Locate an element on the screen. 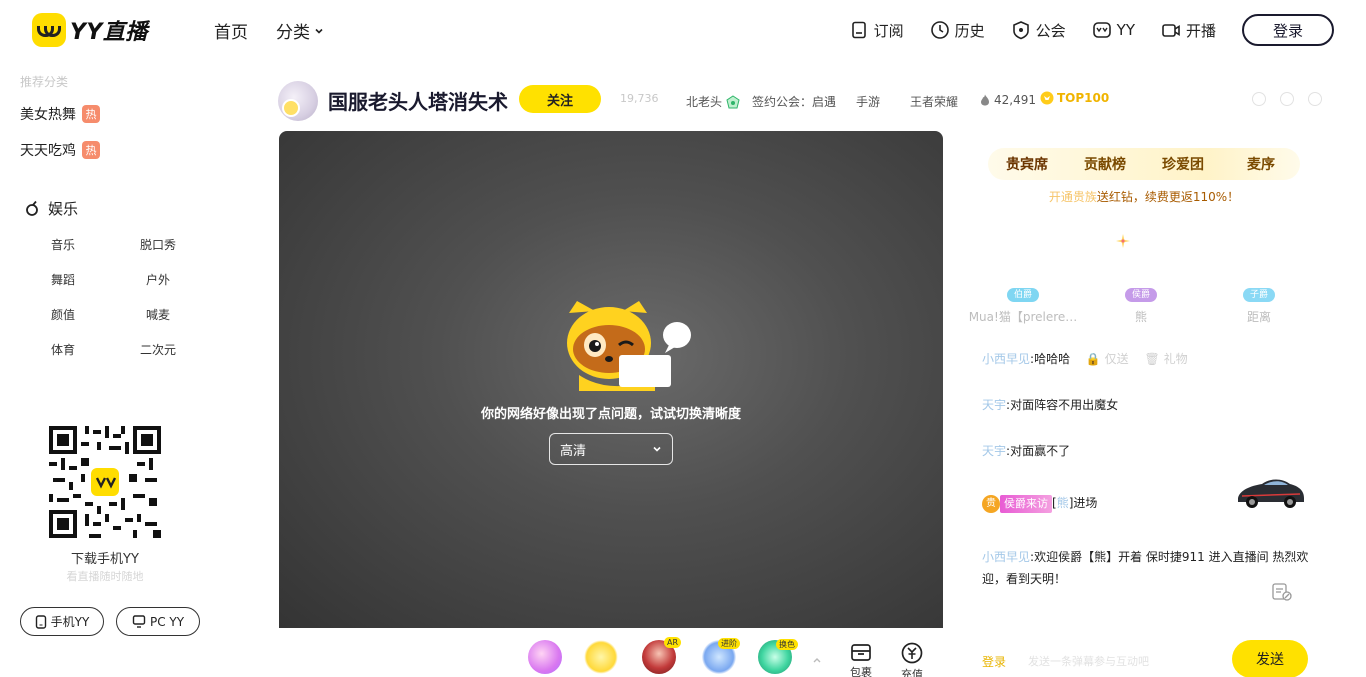  gift-sparkle-icon is located at coordinates (601, 657).